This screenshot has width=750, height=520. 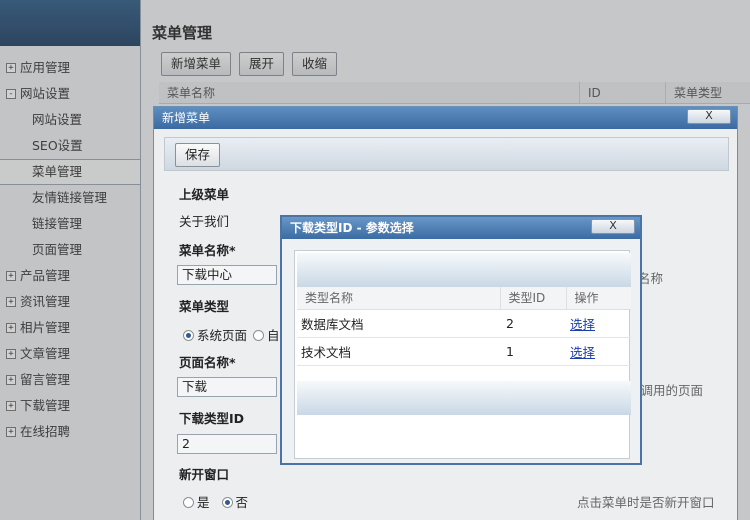 I want to click on column-header-type-name: 类型名称, so click(x=399, y=298).